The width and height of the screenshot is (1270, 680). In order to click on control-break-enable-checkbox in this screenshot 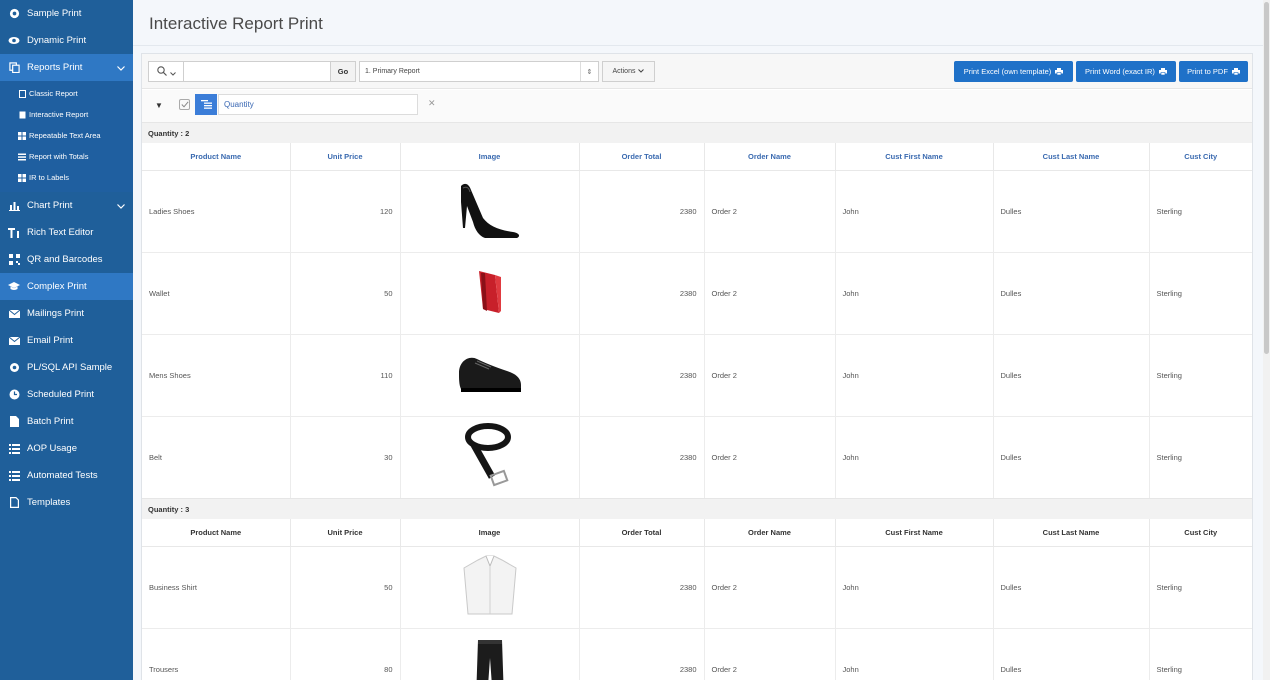, I will do `click(184, 104)`.